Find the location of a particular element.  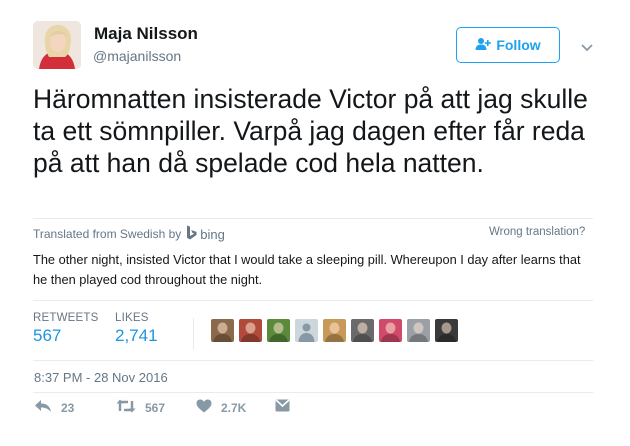

user-display-name: Maja Nilsson is located at coordinates (146, 34).